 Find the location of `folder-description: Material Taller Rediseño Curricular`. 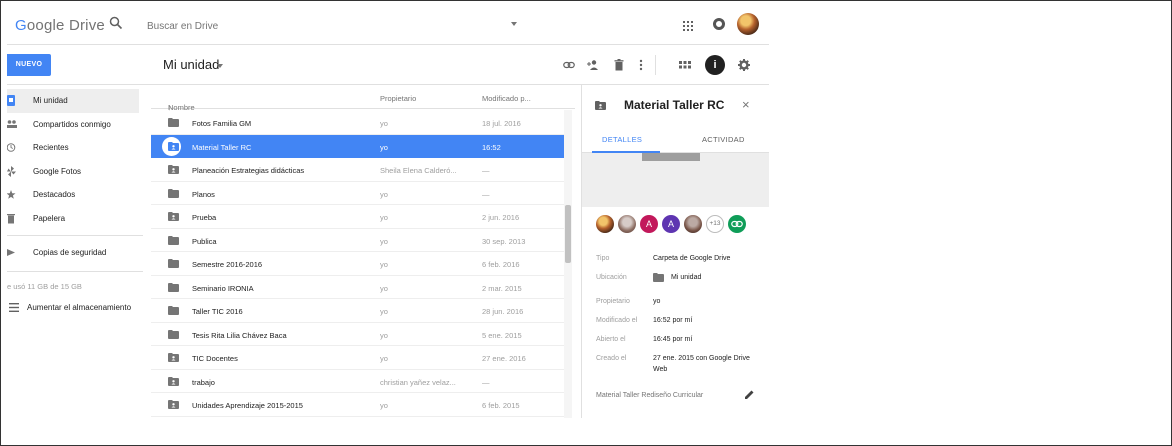

folder-description: Material Taller Rediseño Curricular is located at coordinates (649, 395).